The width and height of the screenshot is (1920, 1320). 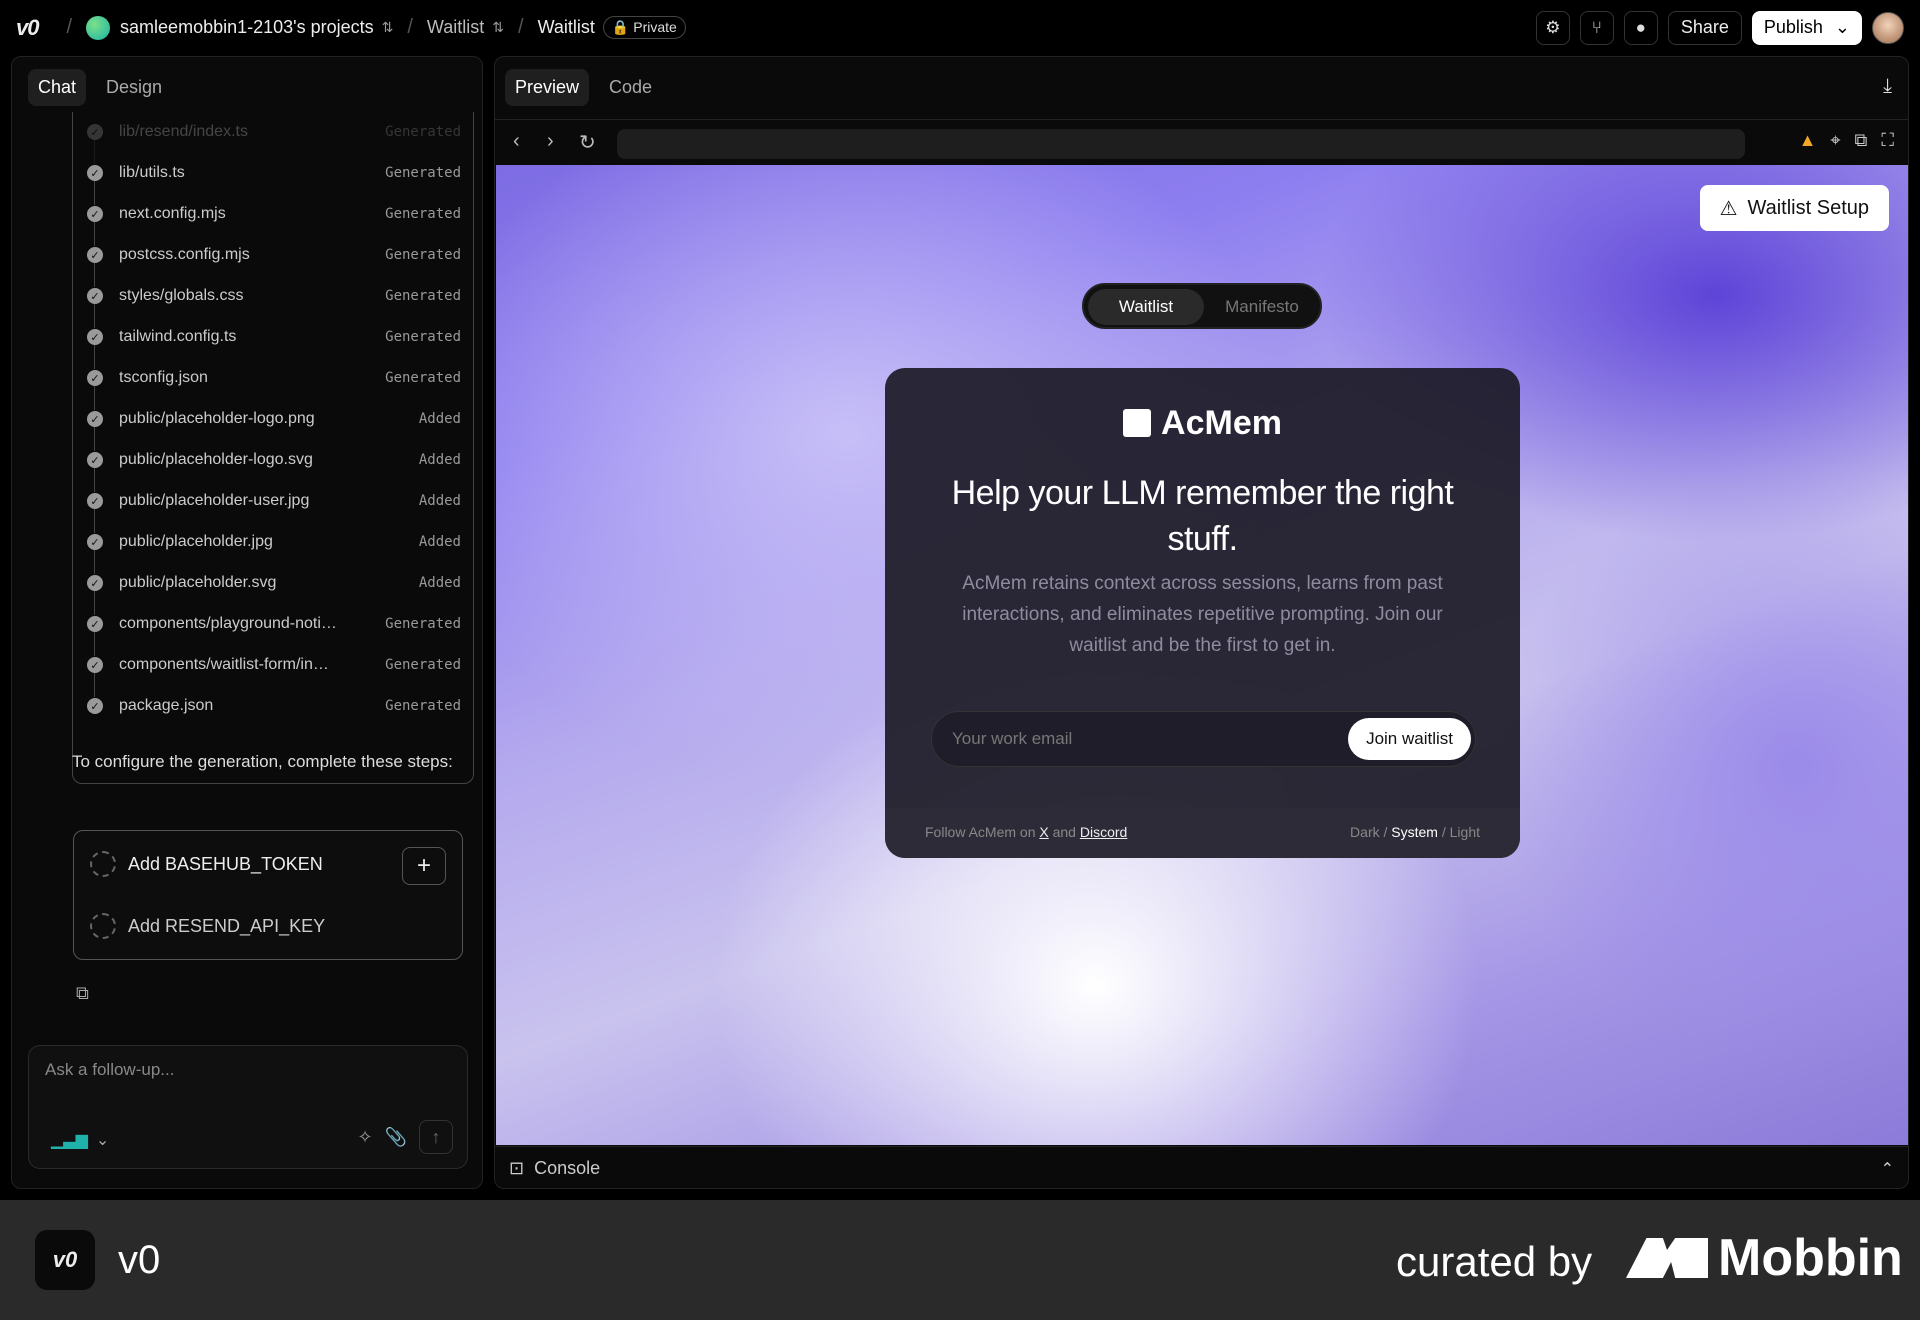 What do you see at coordinates (1409, 739) in the screenshot?
I see `join-waitlist-button: Join waitlist` at bounding box center [1409, 739].